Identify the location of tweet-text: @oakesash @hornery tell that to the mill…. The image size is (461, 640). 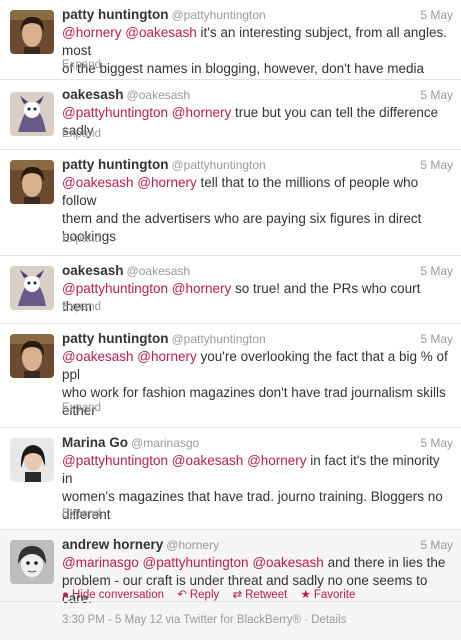
(256, 210).